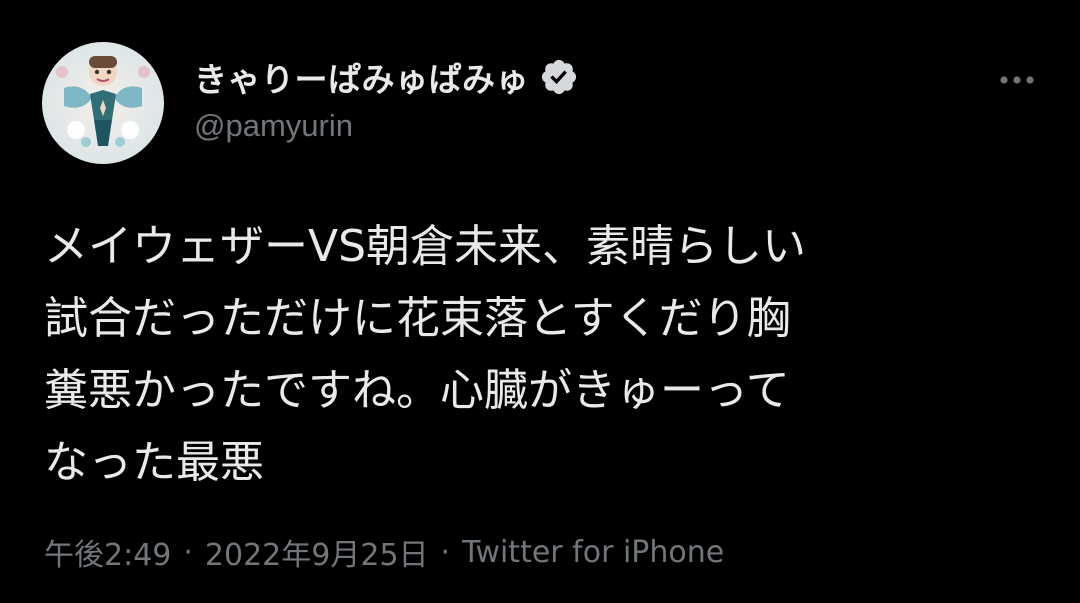 Image resolution: width=1080 pixels, height=603 pixels. What do you see at coordinates (425, 246) in the screenshot?
I see `tweet-text-line: メイウェザーVS朝倉未来、素晴らしい` at bounding box center [425, 246].